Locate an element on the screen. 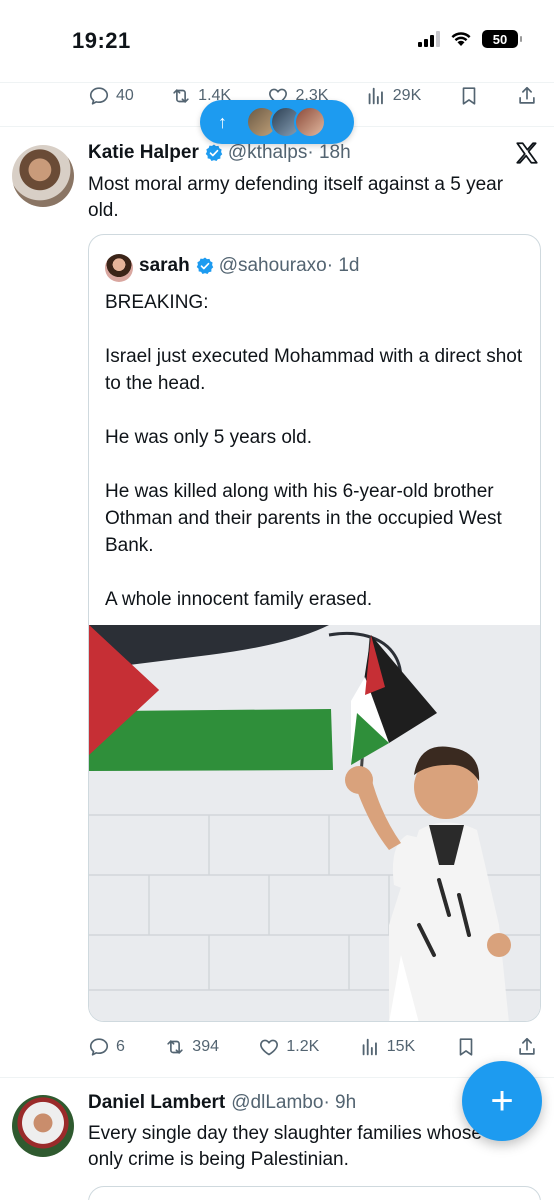 This screenshot has width=554, height=1200. compose-button: + is located at coordinates (502, 1101).